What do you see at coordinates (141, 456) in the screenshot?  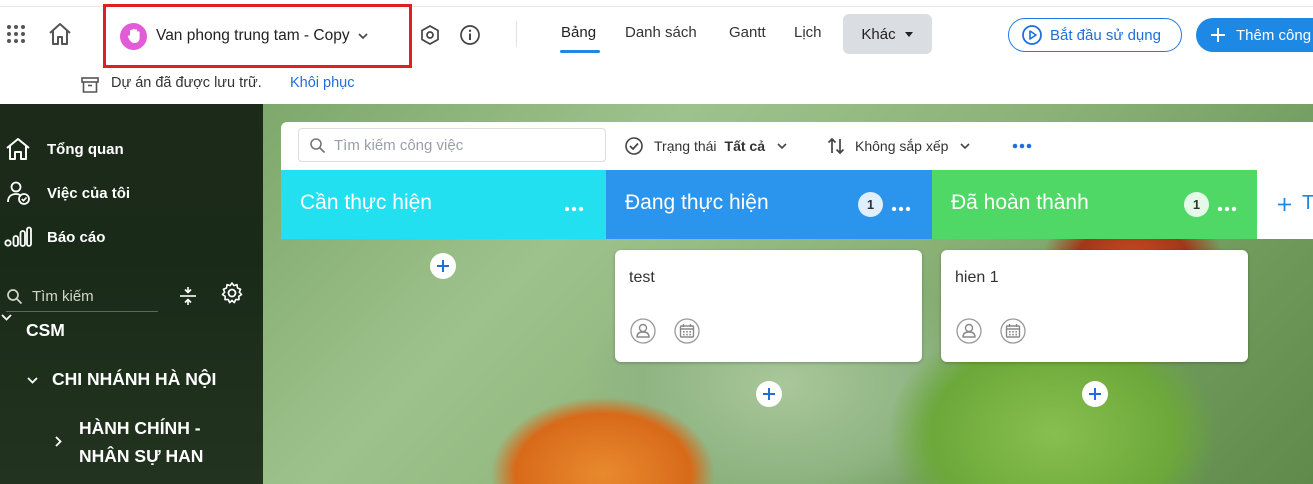 I see `tree-dept-line2: NHÂN SỰ HAN` at bounding box center [141, 456].